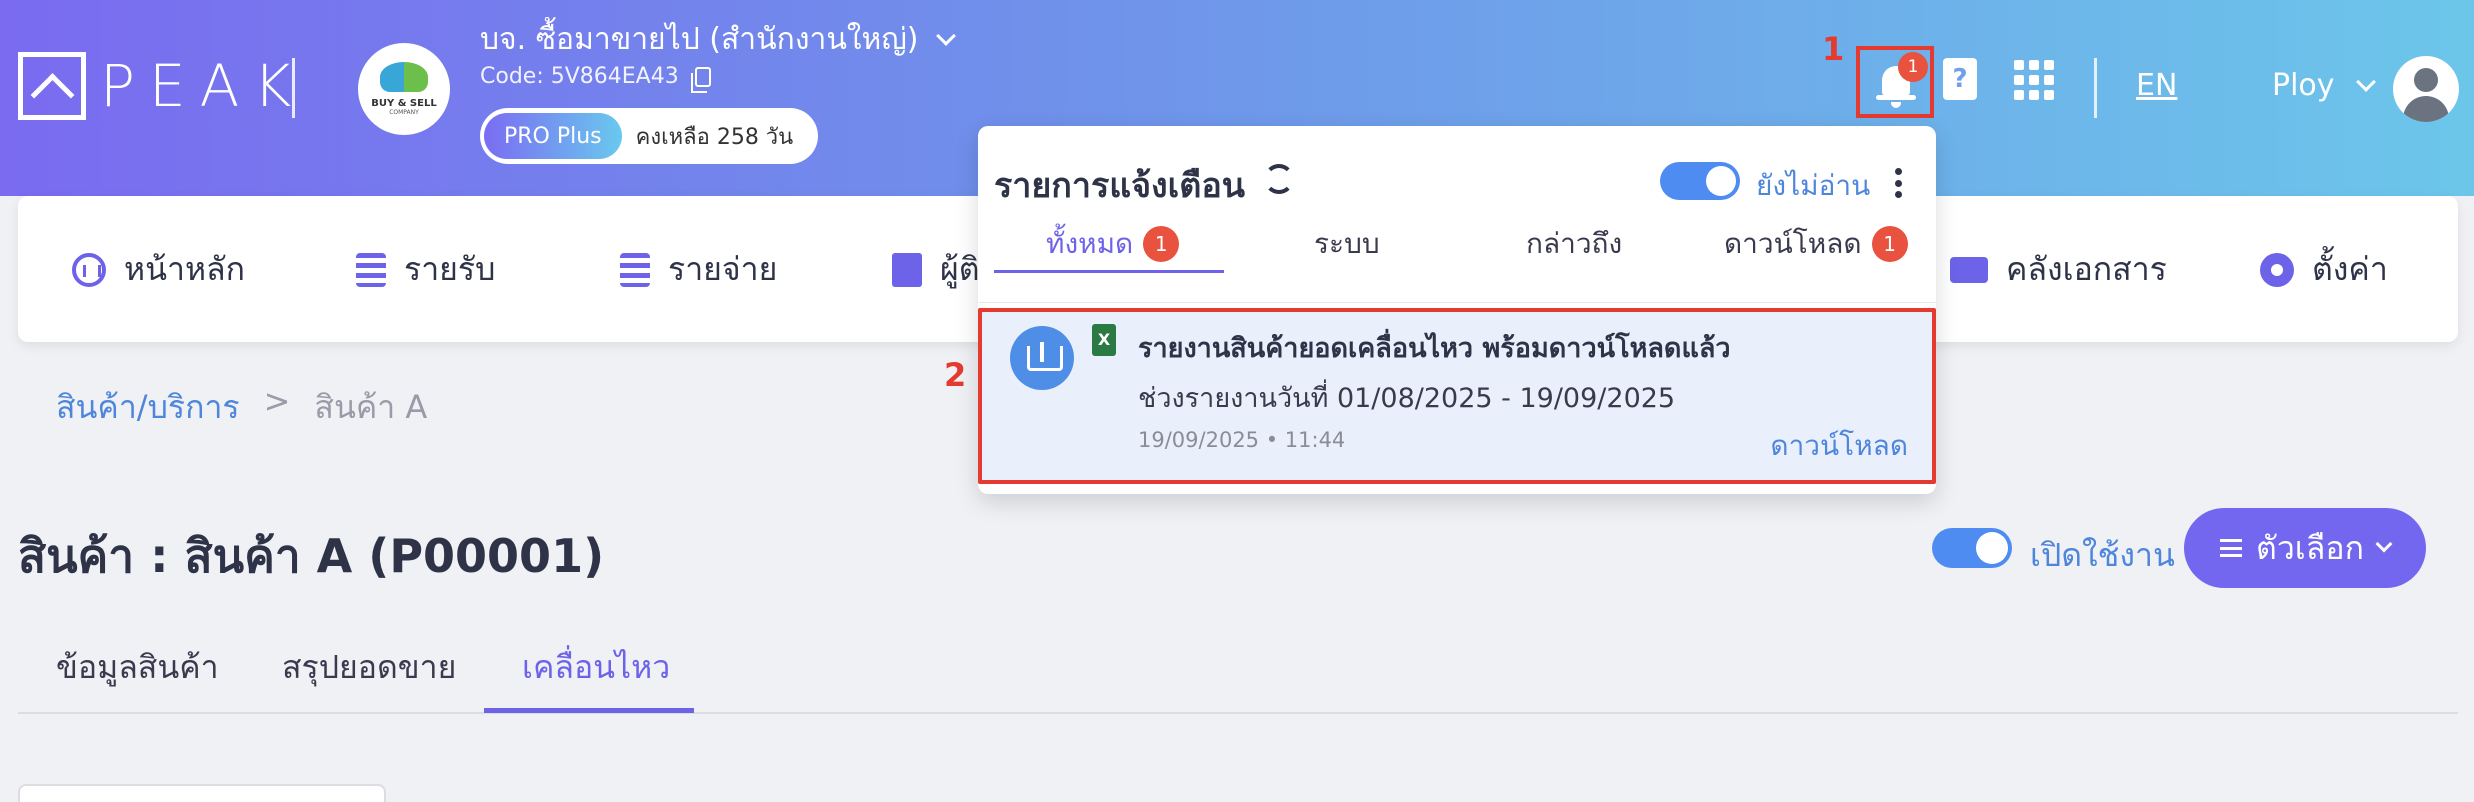 This screenshot has width=2474, height=802. I want to click on company-switcher: บจ. ซื้อมาขายไป (สำนักงานใหญ่), so click(718, 39).